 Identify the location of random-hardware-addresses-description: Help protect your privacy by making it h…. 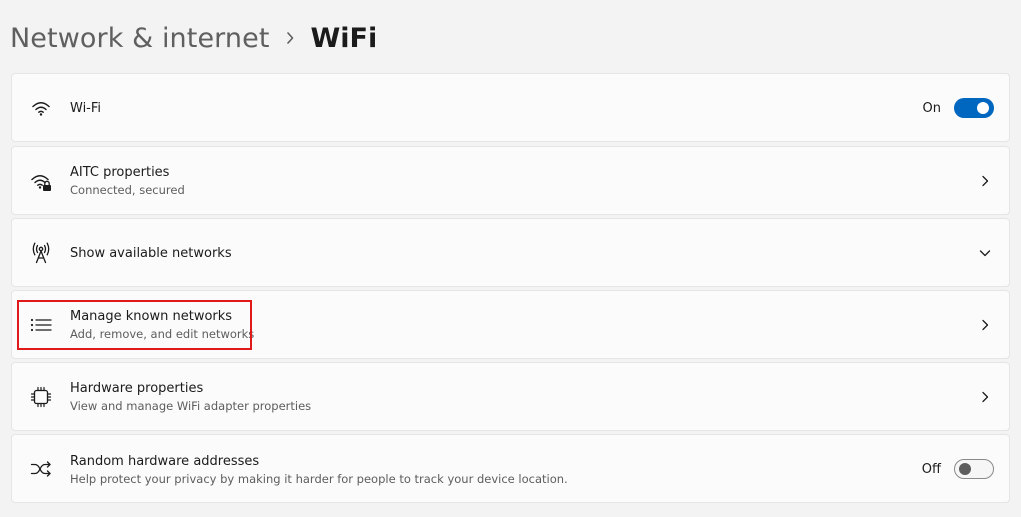
(319, 479).